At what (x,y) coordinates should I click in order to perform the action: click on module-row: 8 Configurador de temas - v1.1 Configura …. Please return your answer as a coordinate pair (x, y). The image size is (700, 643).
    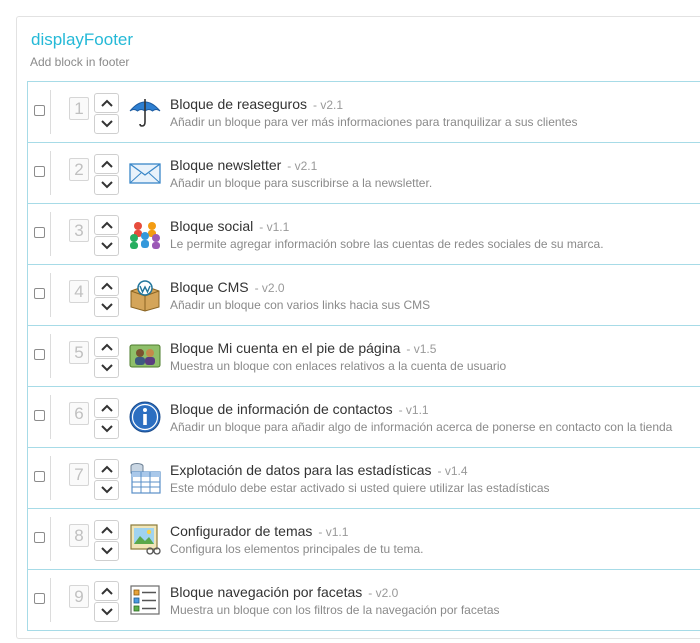
    Looking at the image, I should click on (364, 538).